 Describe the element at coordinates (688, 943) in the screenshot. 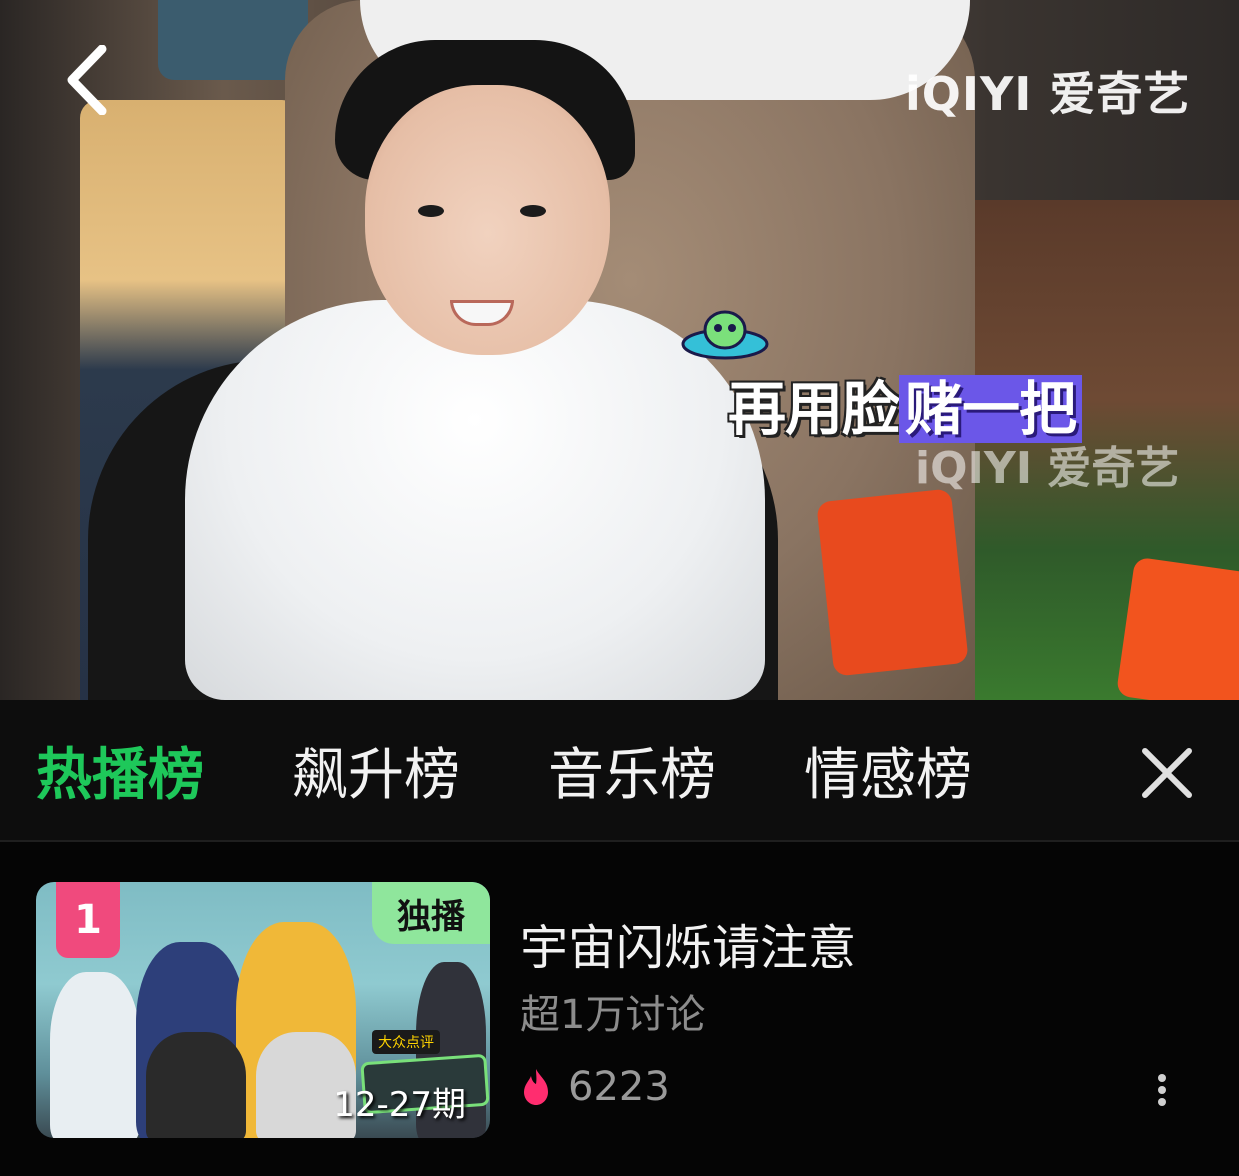

I see `show-title: 宇宙闪烁请注意` at that location.